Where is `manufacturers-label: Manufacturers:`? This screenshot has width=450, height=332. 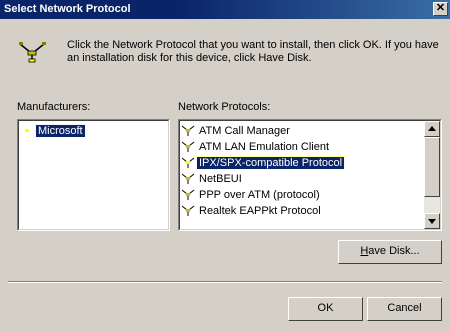
manufacturers-label: Manufacturers: is located at coordinates (54, 107).